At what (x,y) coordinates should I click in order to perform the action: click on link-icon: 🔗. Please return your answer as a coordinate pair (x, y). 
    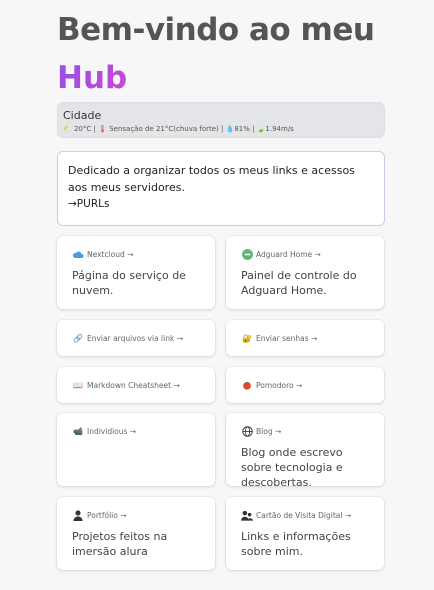
    Looking at the image, I should click on (78, 338).